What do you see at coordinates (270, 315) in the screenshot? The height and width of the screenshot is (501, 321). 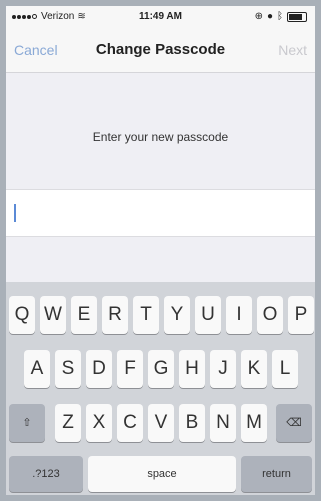 I see `key-o: O` at bounding box center [270, 315].